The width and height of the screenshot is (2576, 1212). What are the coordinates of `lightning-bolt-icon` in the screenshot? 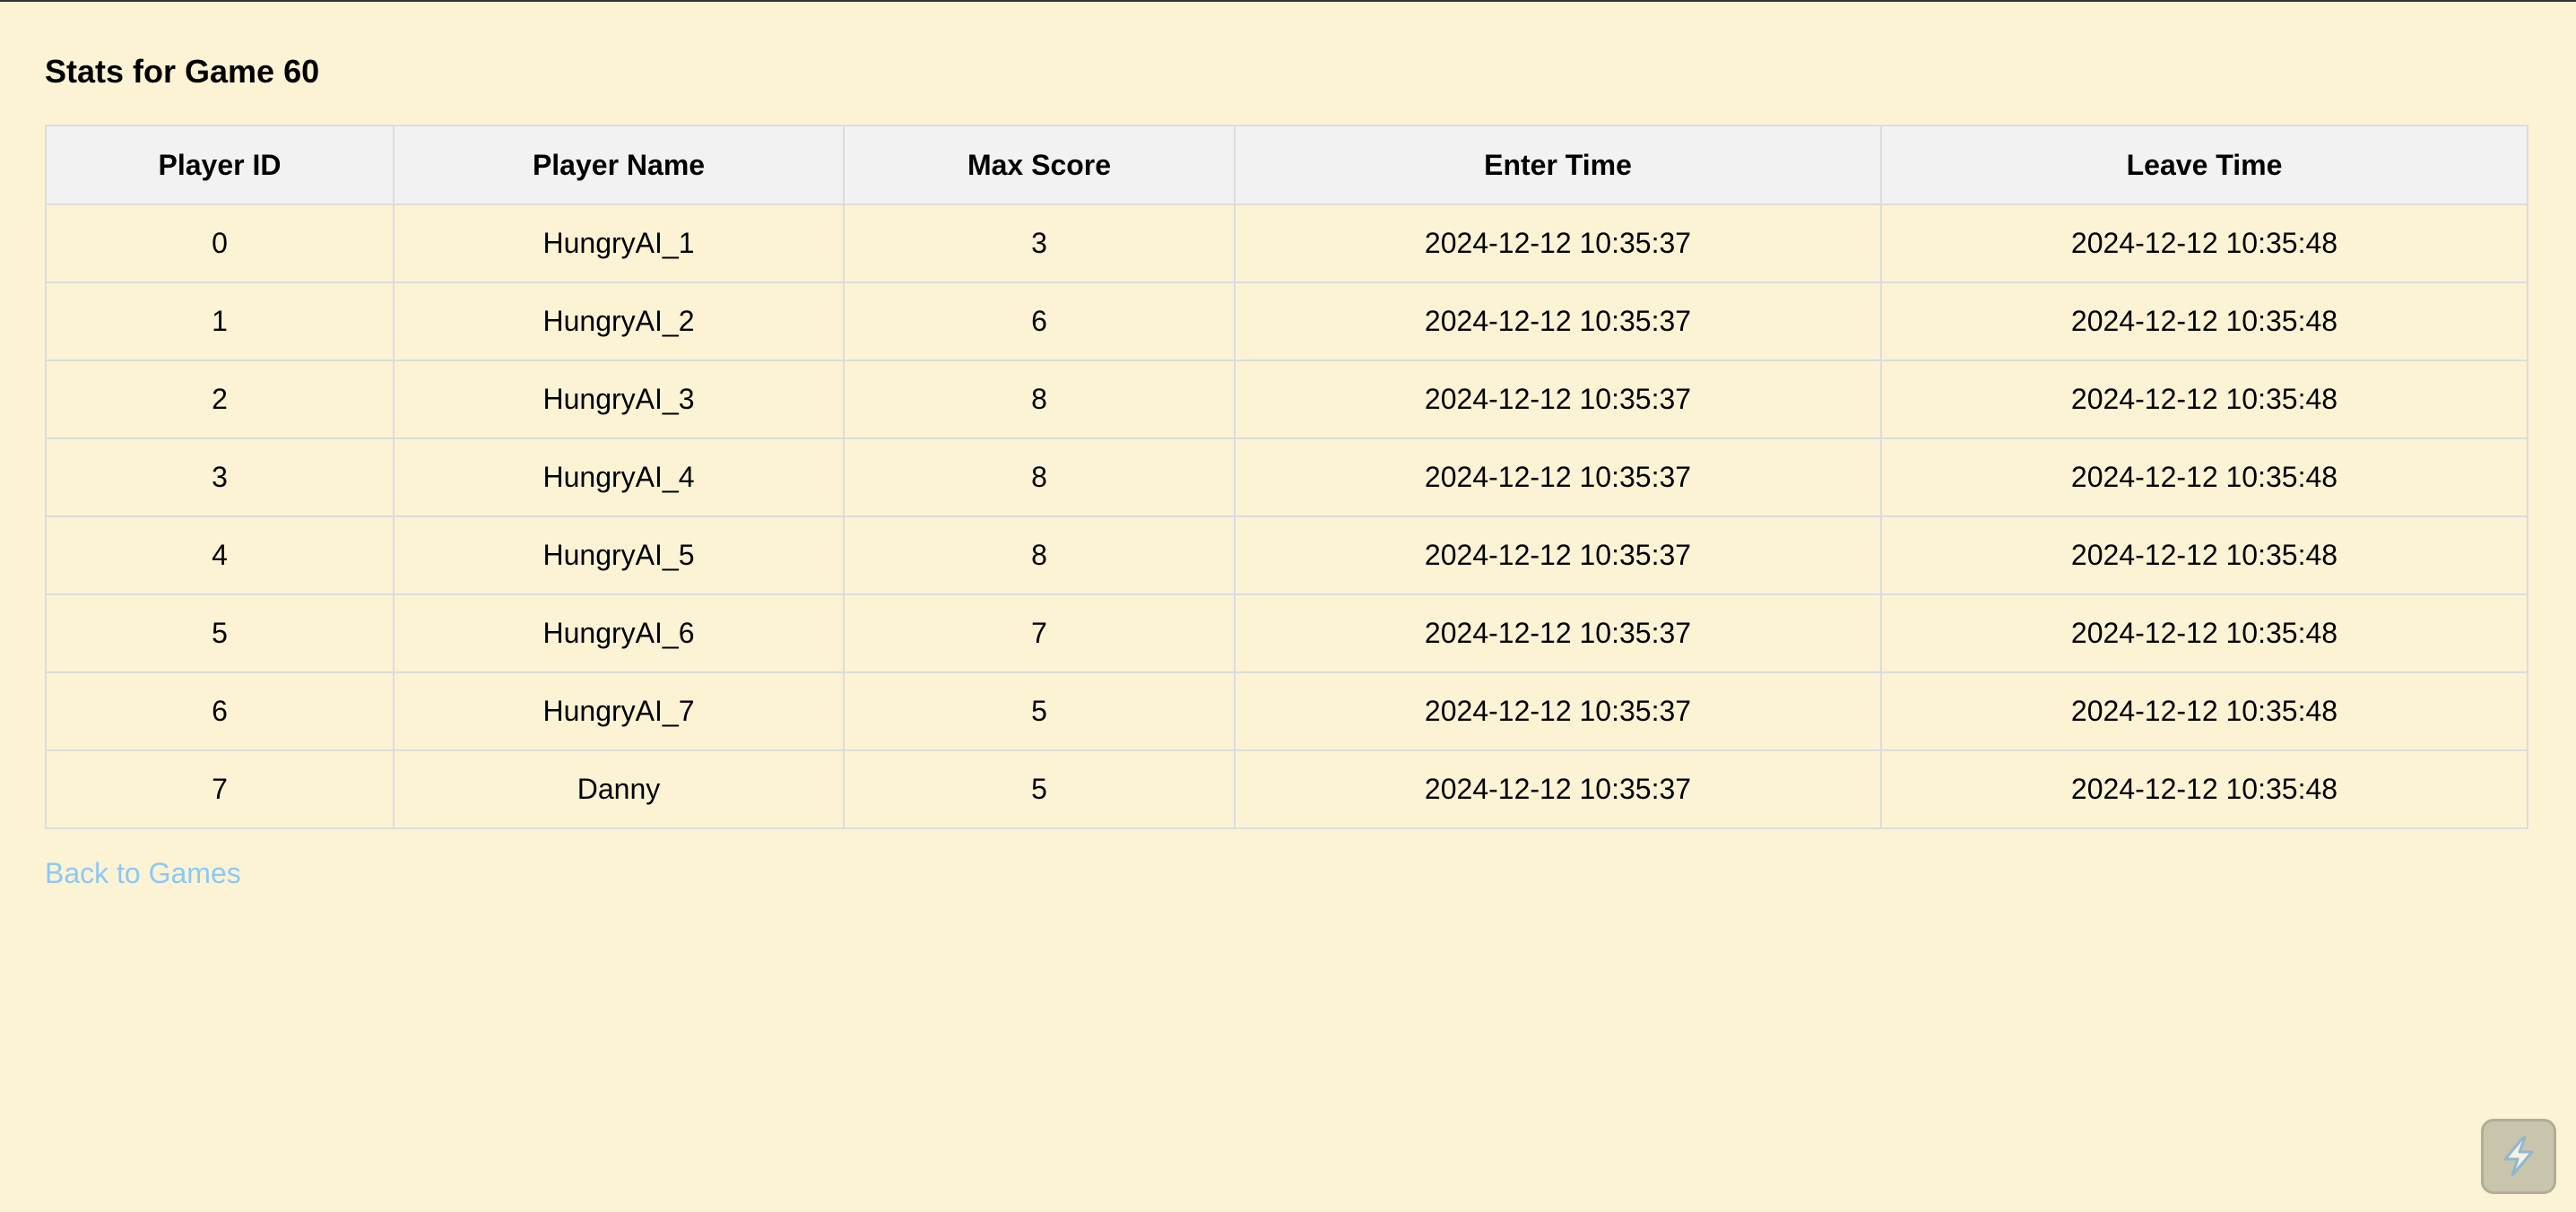 It's located at (2518, 1156).